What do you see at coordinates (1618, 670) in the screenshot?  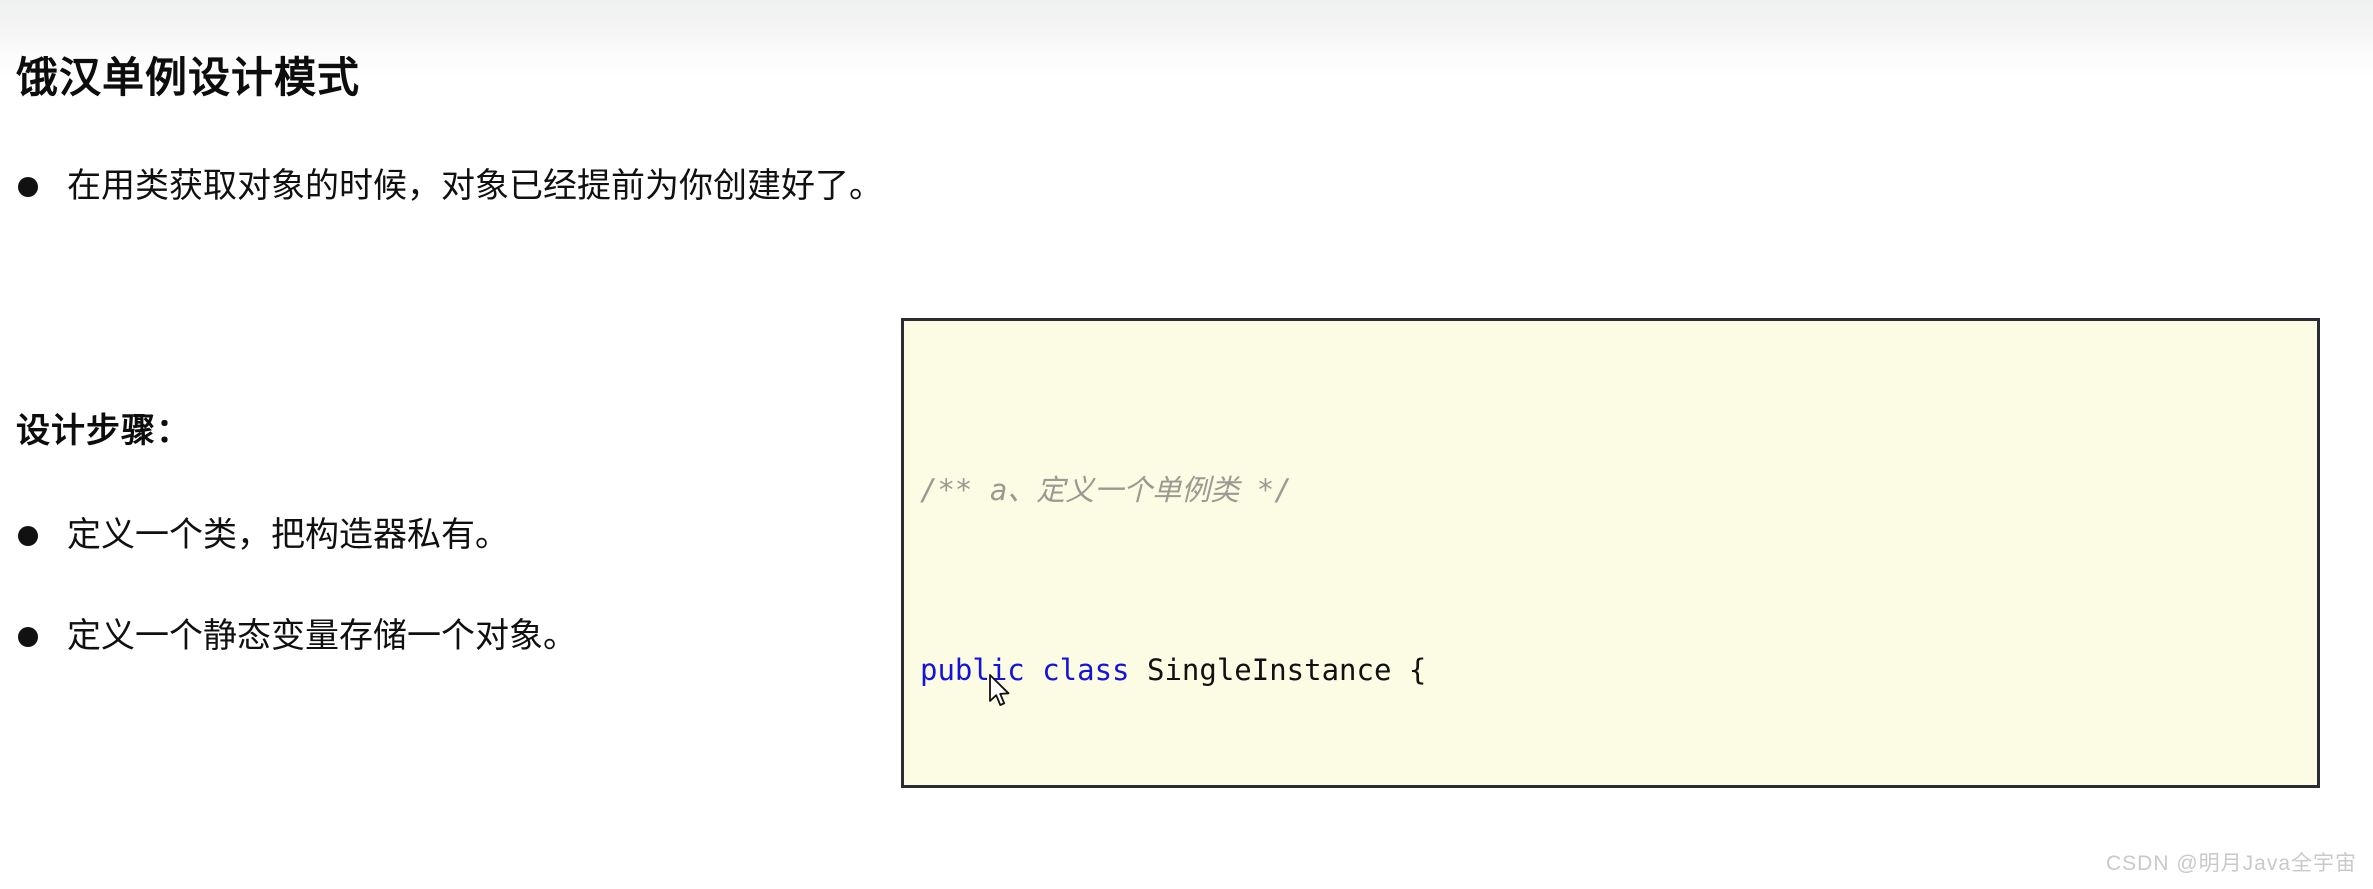 I see `code-line: public class SingleInstance {` at bounding box center [1618, 670].